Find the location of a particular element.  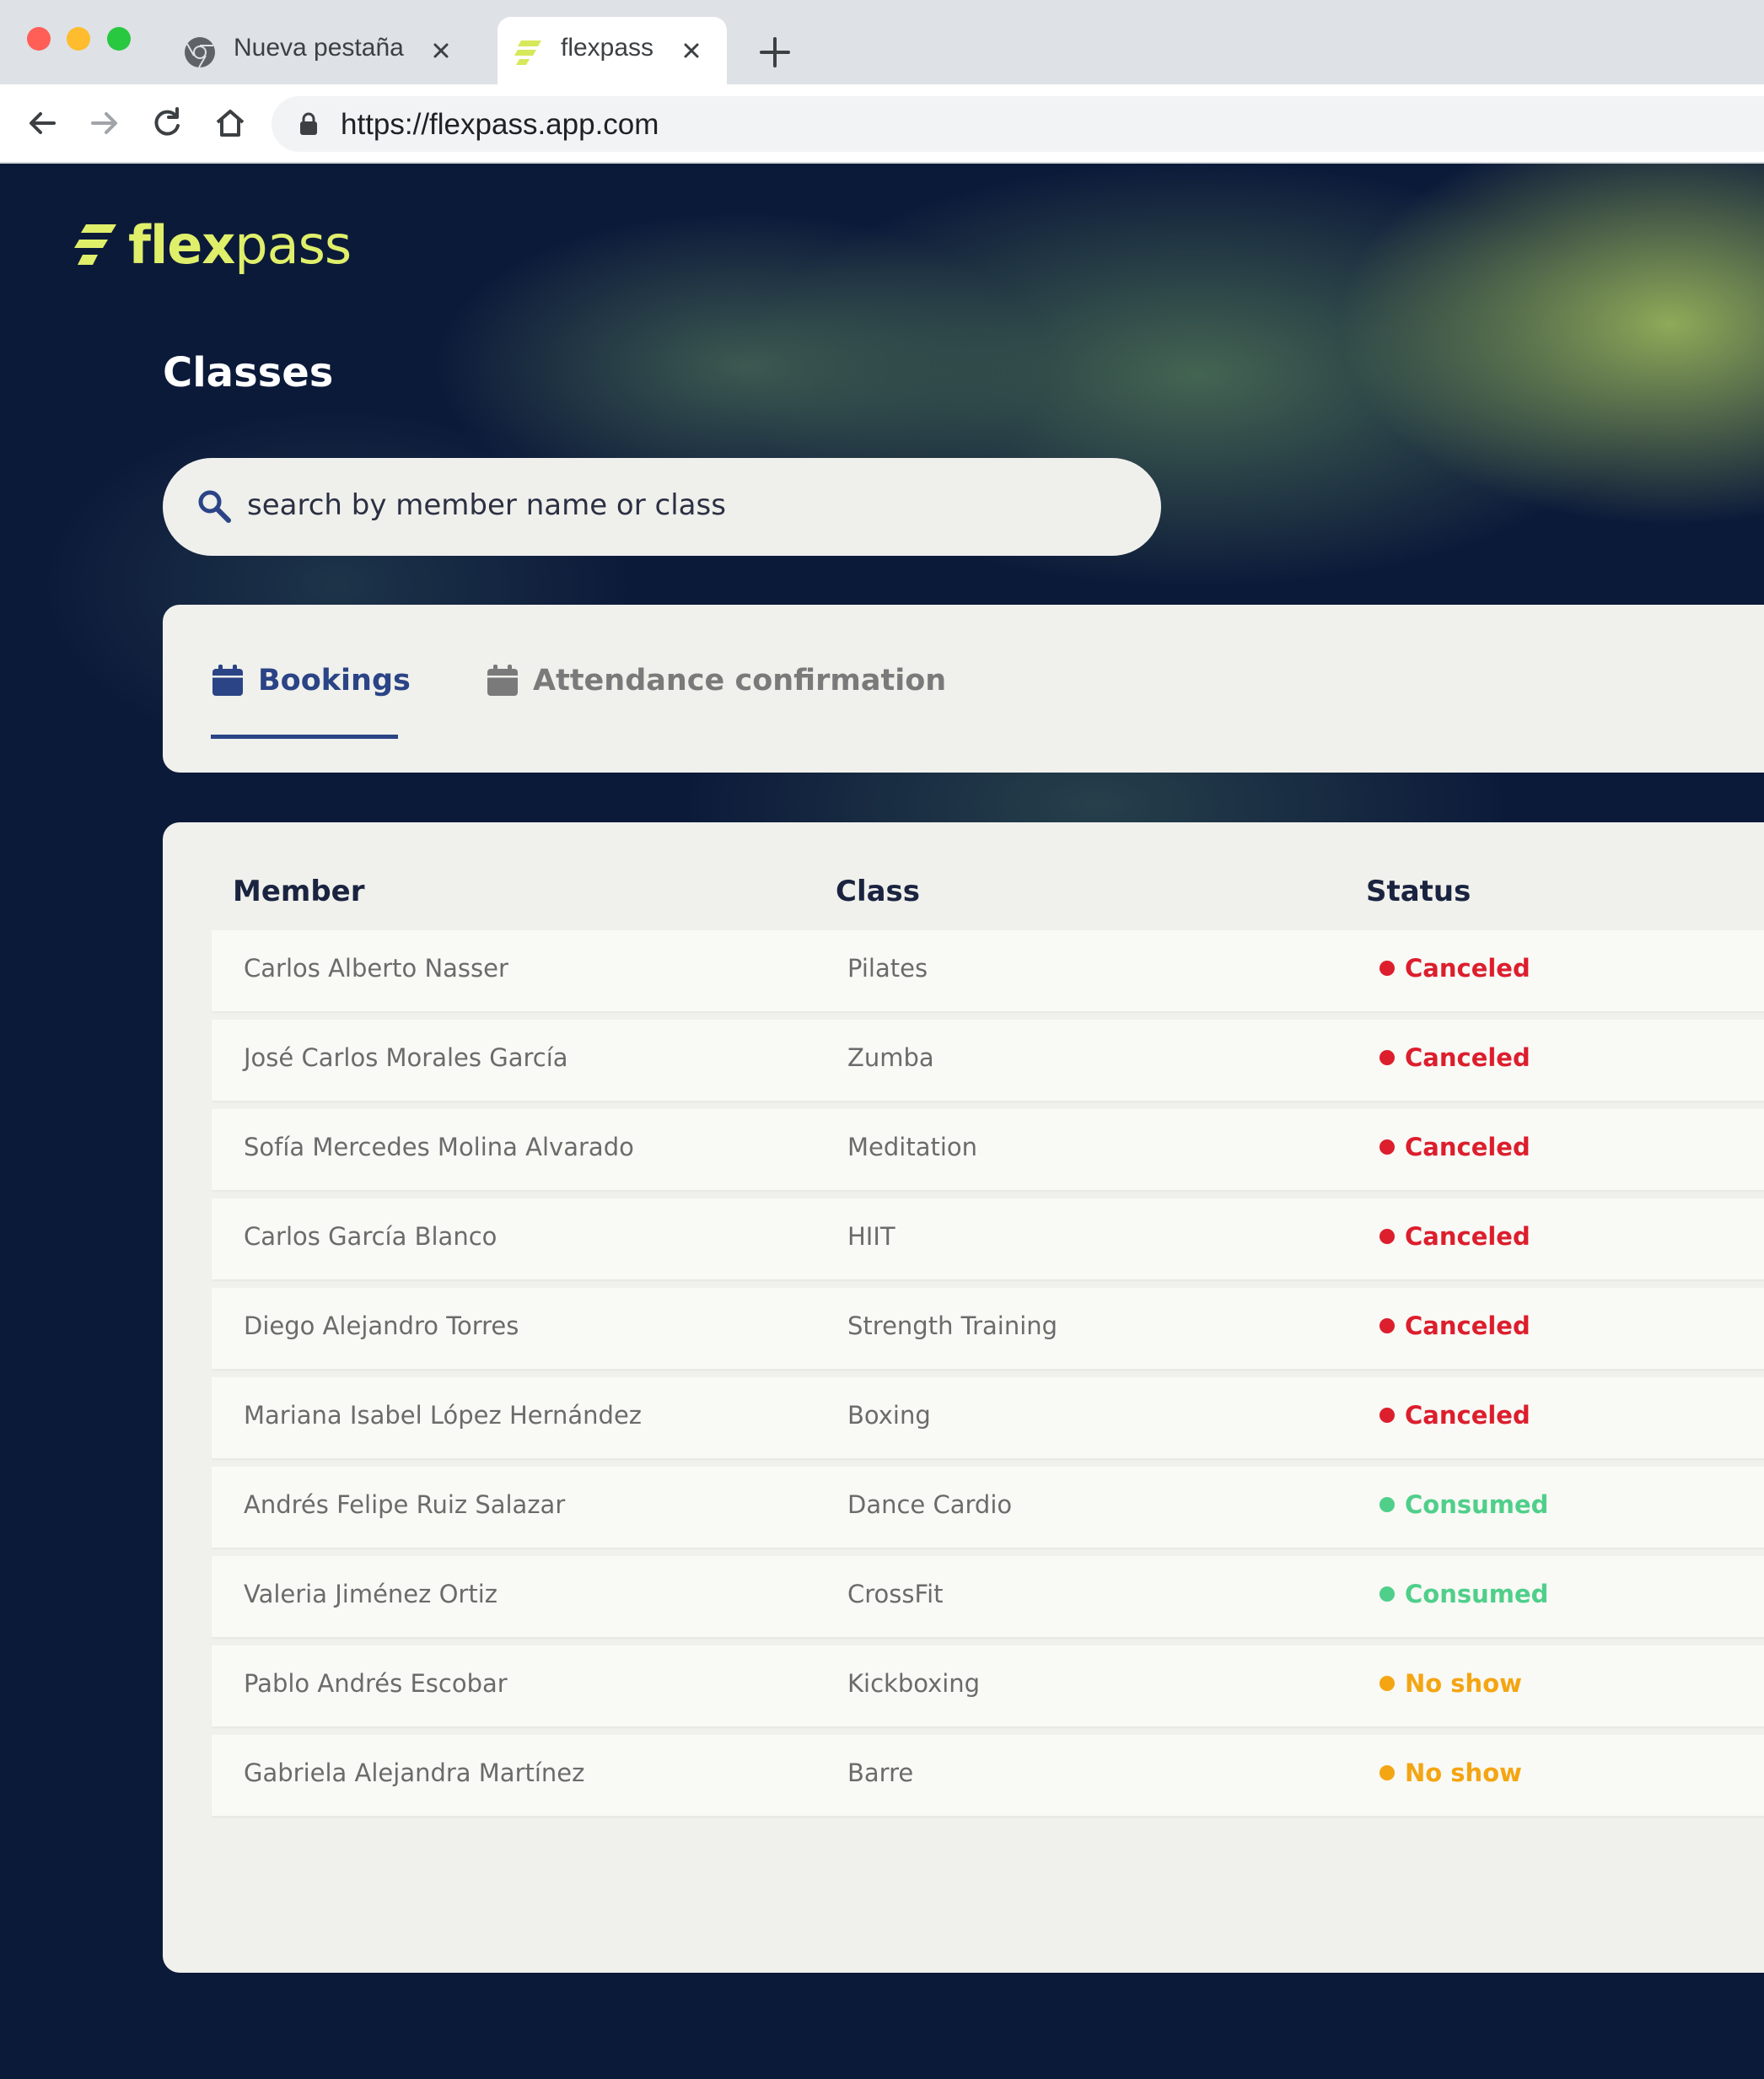

lock-icon is located at coordinates (308, 123).